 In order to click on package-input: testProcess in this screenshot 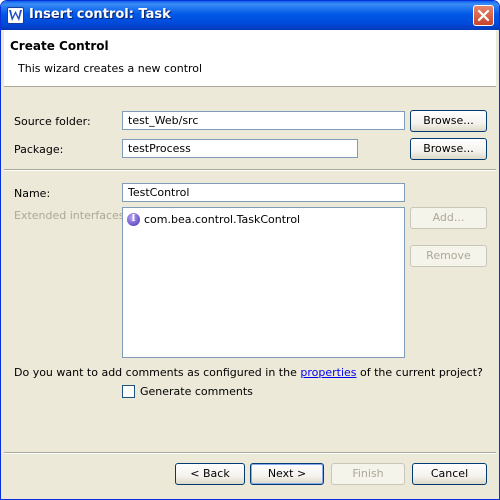, I will do `click(240, 148)`.